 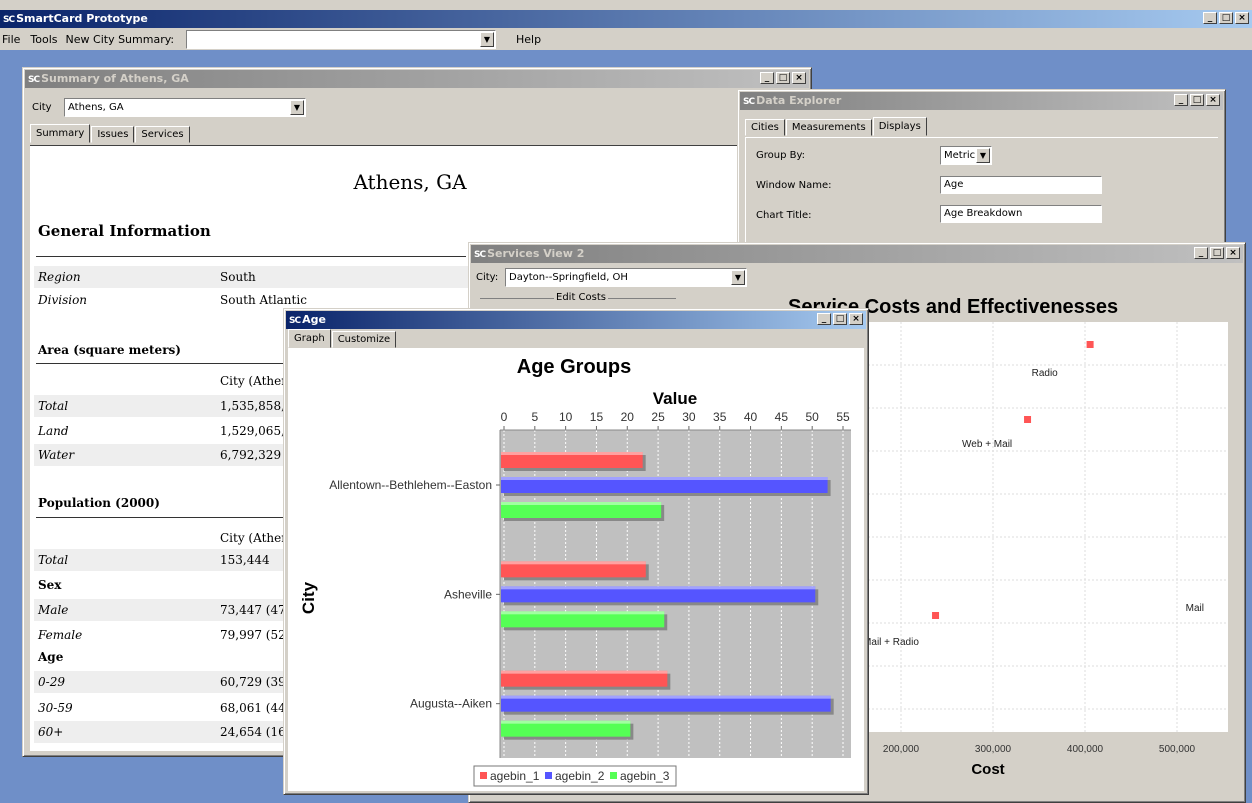 I want to click on services-title: Services View 2, so click(x=536, y=253).